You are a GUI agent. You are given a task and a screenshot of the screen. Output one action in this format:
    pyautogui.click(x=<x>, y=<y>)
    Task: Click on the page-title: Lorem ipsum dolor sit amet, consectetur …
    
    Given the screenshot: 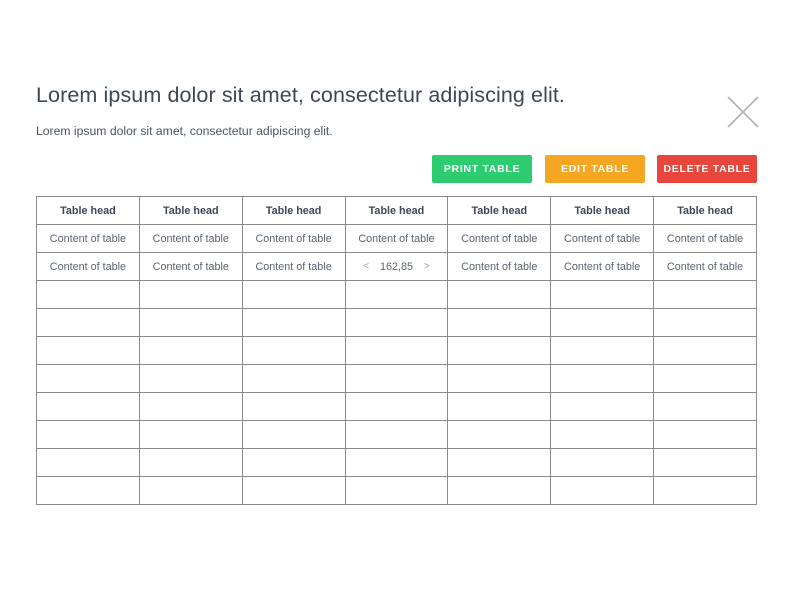 What is the action you would take?
    pyautogui.click(x=301, y=95)
    